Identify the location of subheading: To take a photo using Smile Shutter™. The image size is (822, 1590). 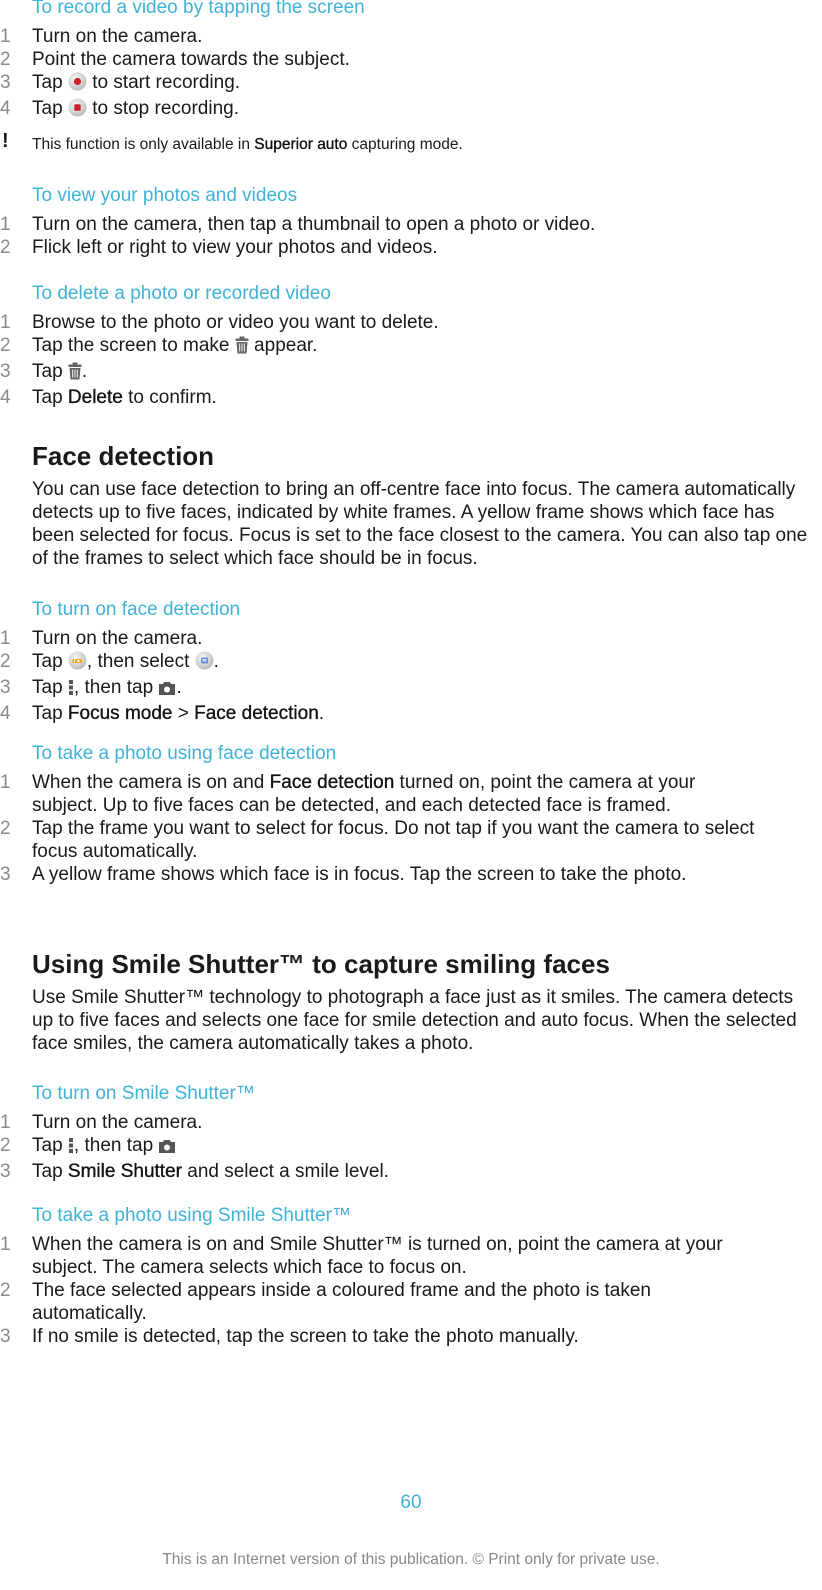
(191, 1215).